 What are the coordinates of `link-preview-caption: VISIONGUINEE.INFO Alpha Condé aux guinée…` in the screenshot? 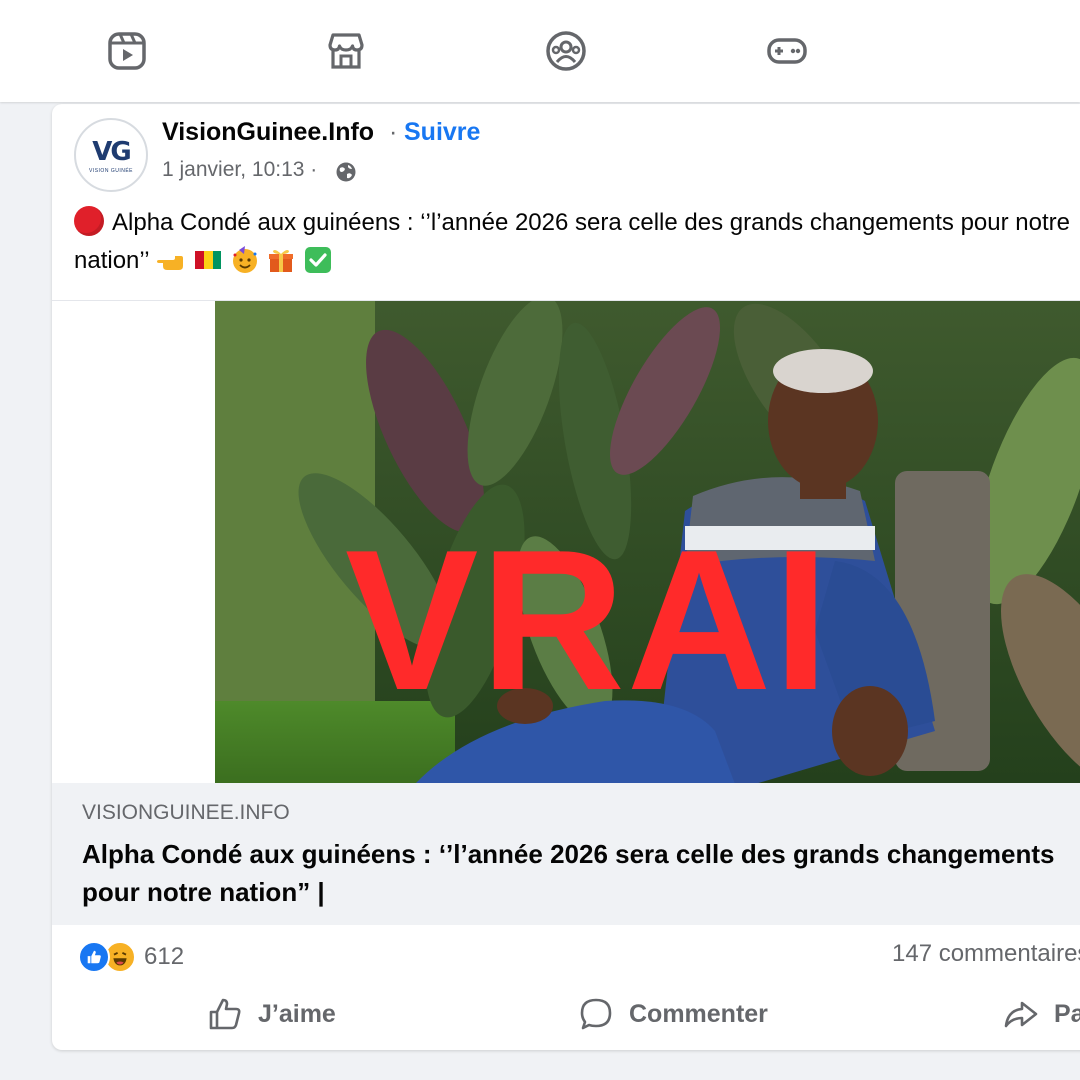 It's located at (566, 854).